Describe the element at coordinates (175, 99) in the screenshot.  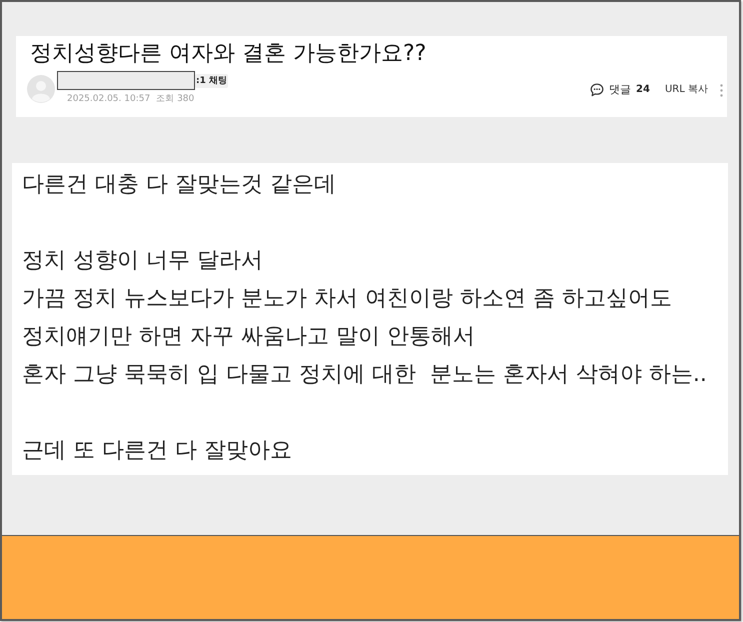
I see `view-count: 조회 380` at that location.